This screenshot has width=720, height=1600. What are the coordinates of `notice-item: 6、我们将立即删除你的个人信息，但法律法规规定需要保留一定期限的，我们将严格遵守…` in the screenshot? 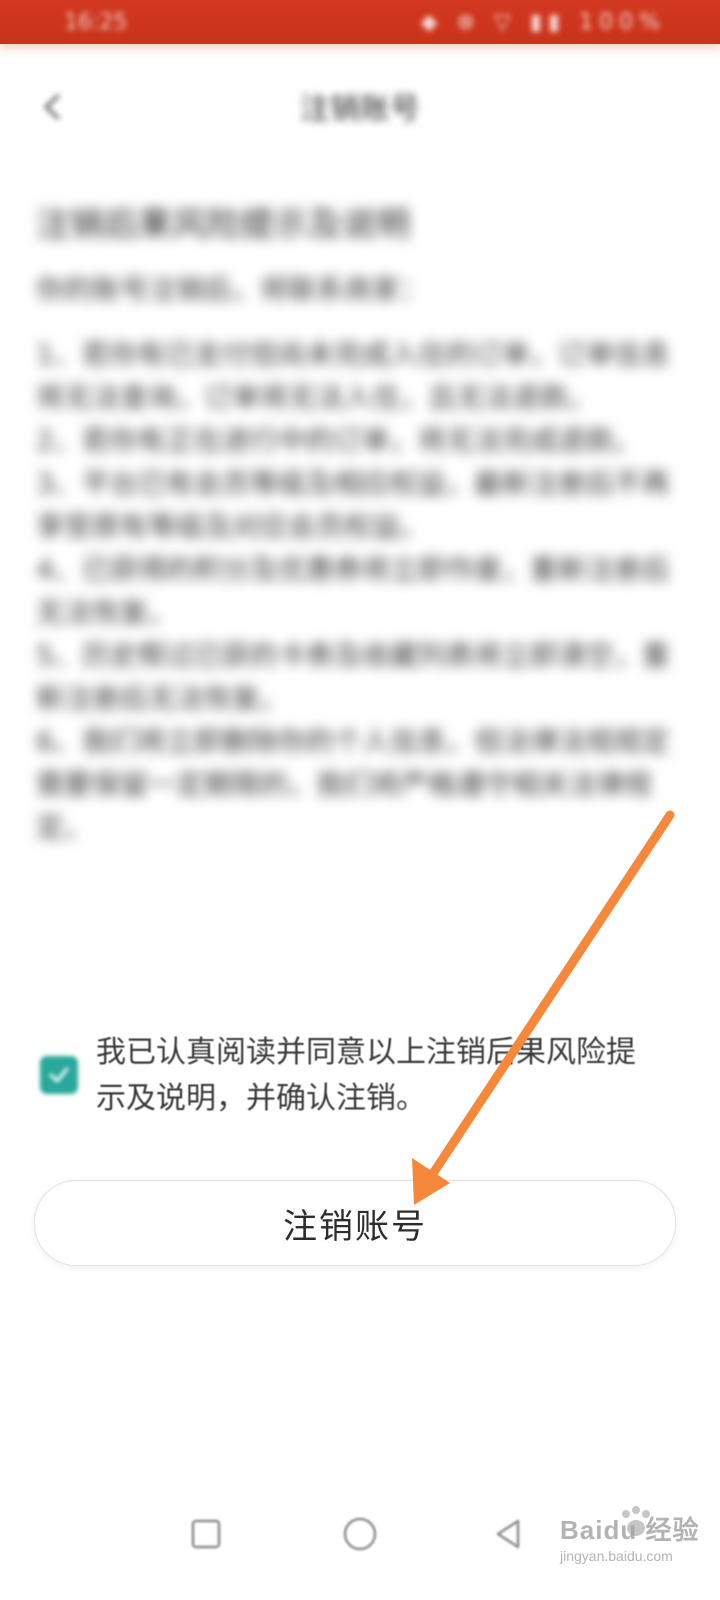 It's located at (353, 784).